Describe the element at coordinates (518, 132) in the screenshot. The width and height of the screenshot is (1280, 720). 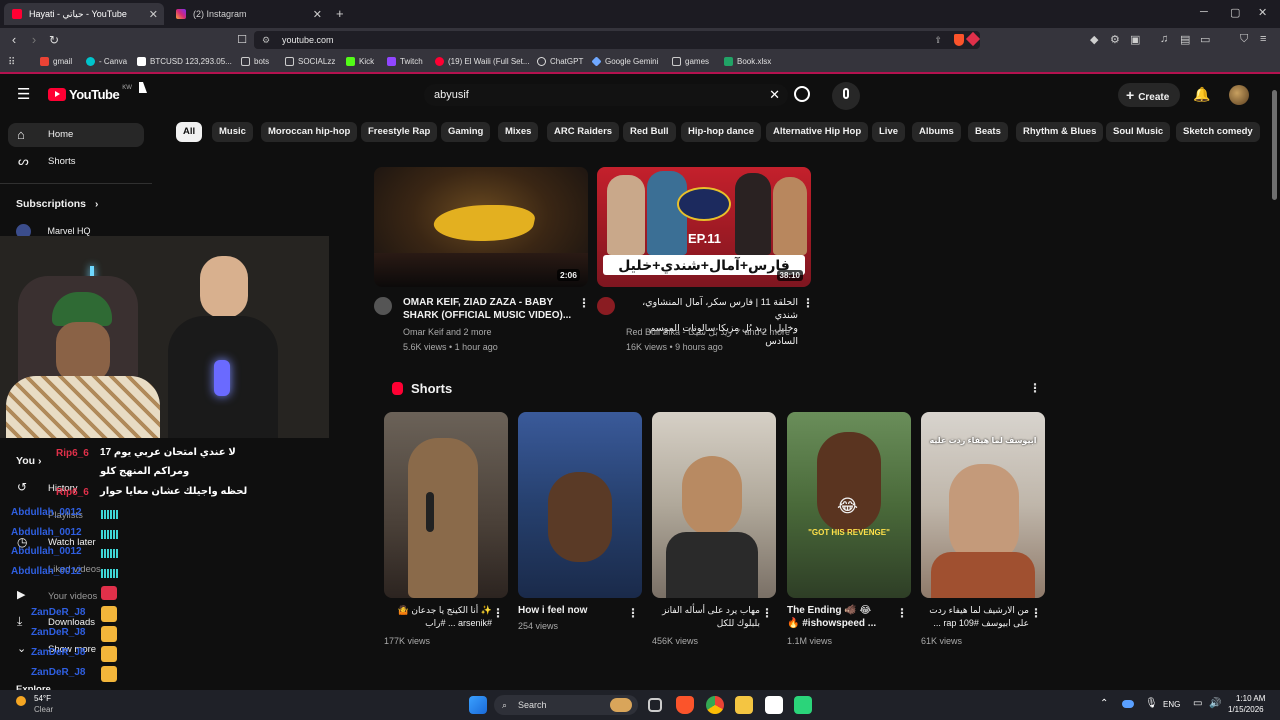
I see `chip-mixes: Mixes` at that location.